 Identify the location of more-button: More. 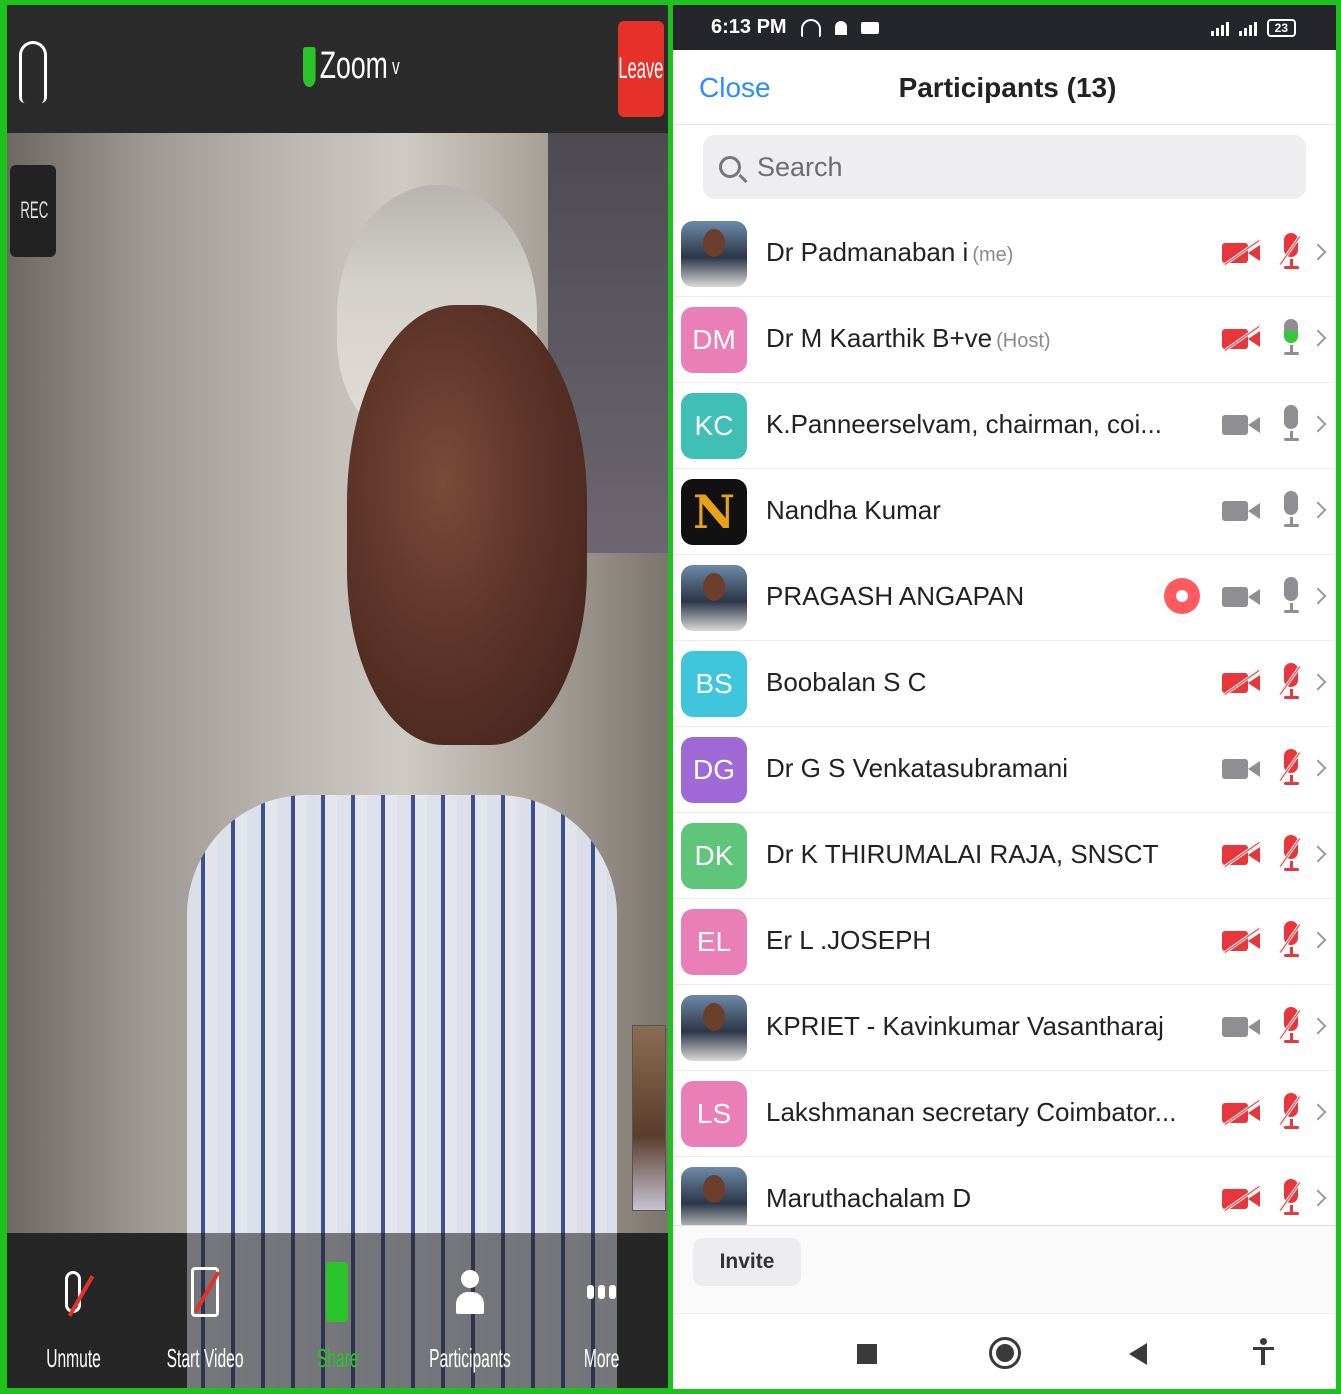
(602, 1317).